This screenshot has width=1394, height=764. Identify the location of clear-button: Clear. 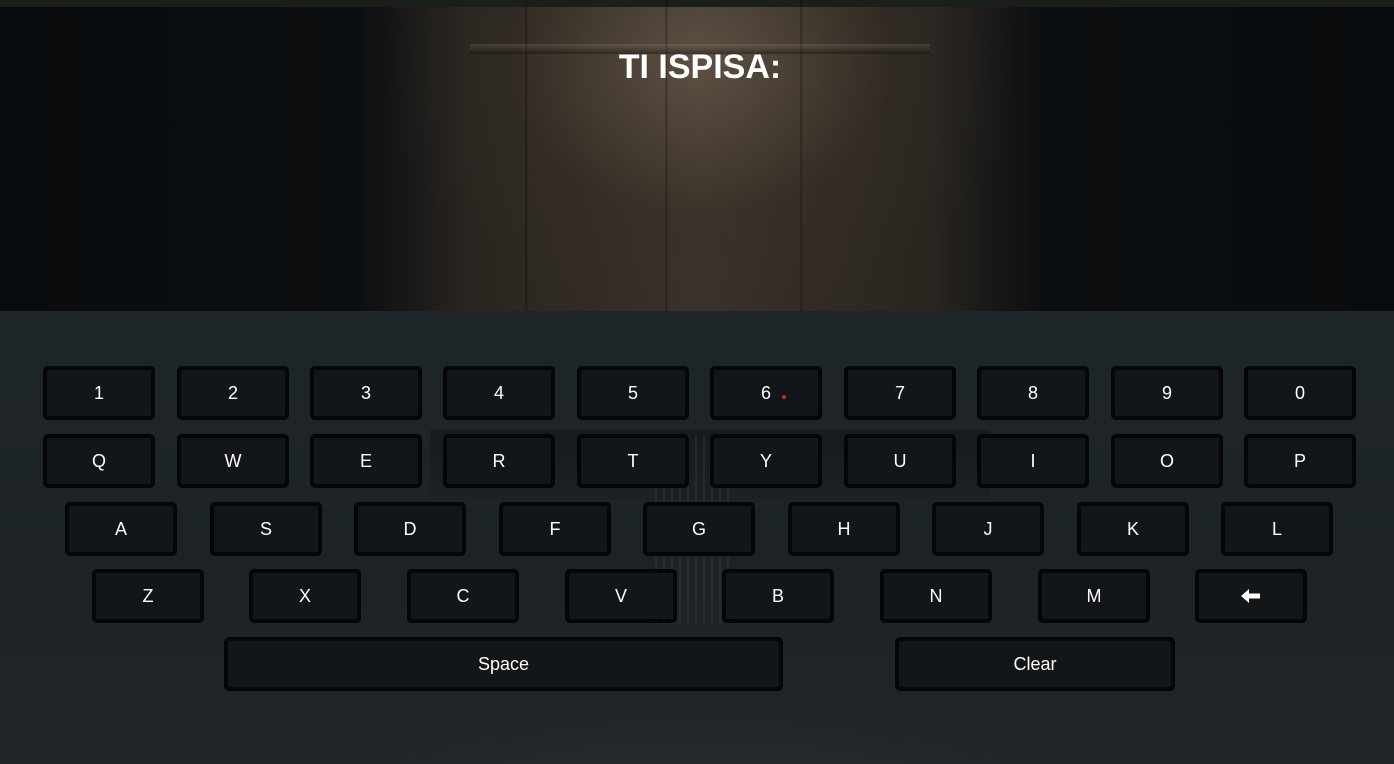
(1035, 664).